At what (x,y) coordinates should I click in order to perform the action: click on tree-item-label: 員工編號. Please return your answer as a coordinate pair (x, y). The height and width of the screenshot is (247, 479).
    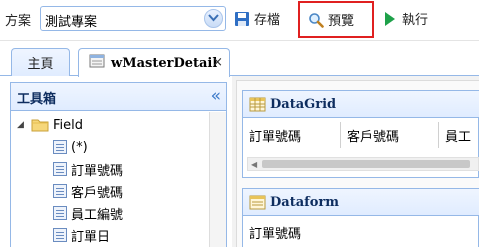
    Looking at the image, I should click on (97, 215).